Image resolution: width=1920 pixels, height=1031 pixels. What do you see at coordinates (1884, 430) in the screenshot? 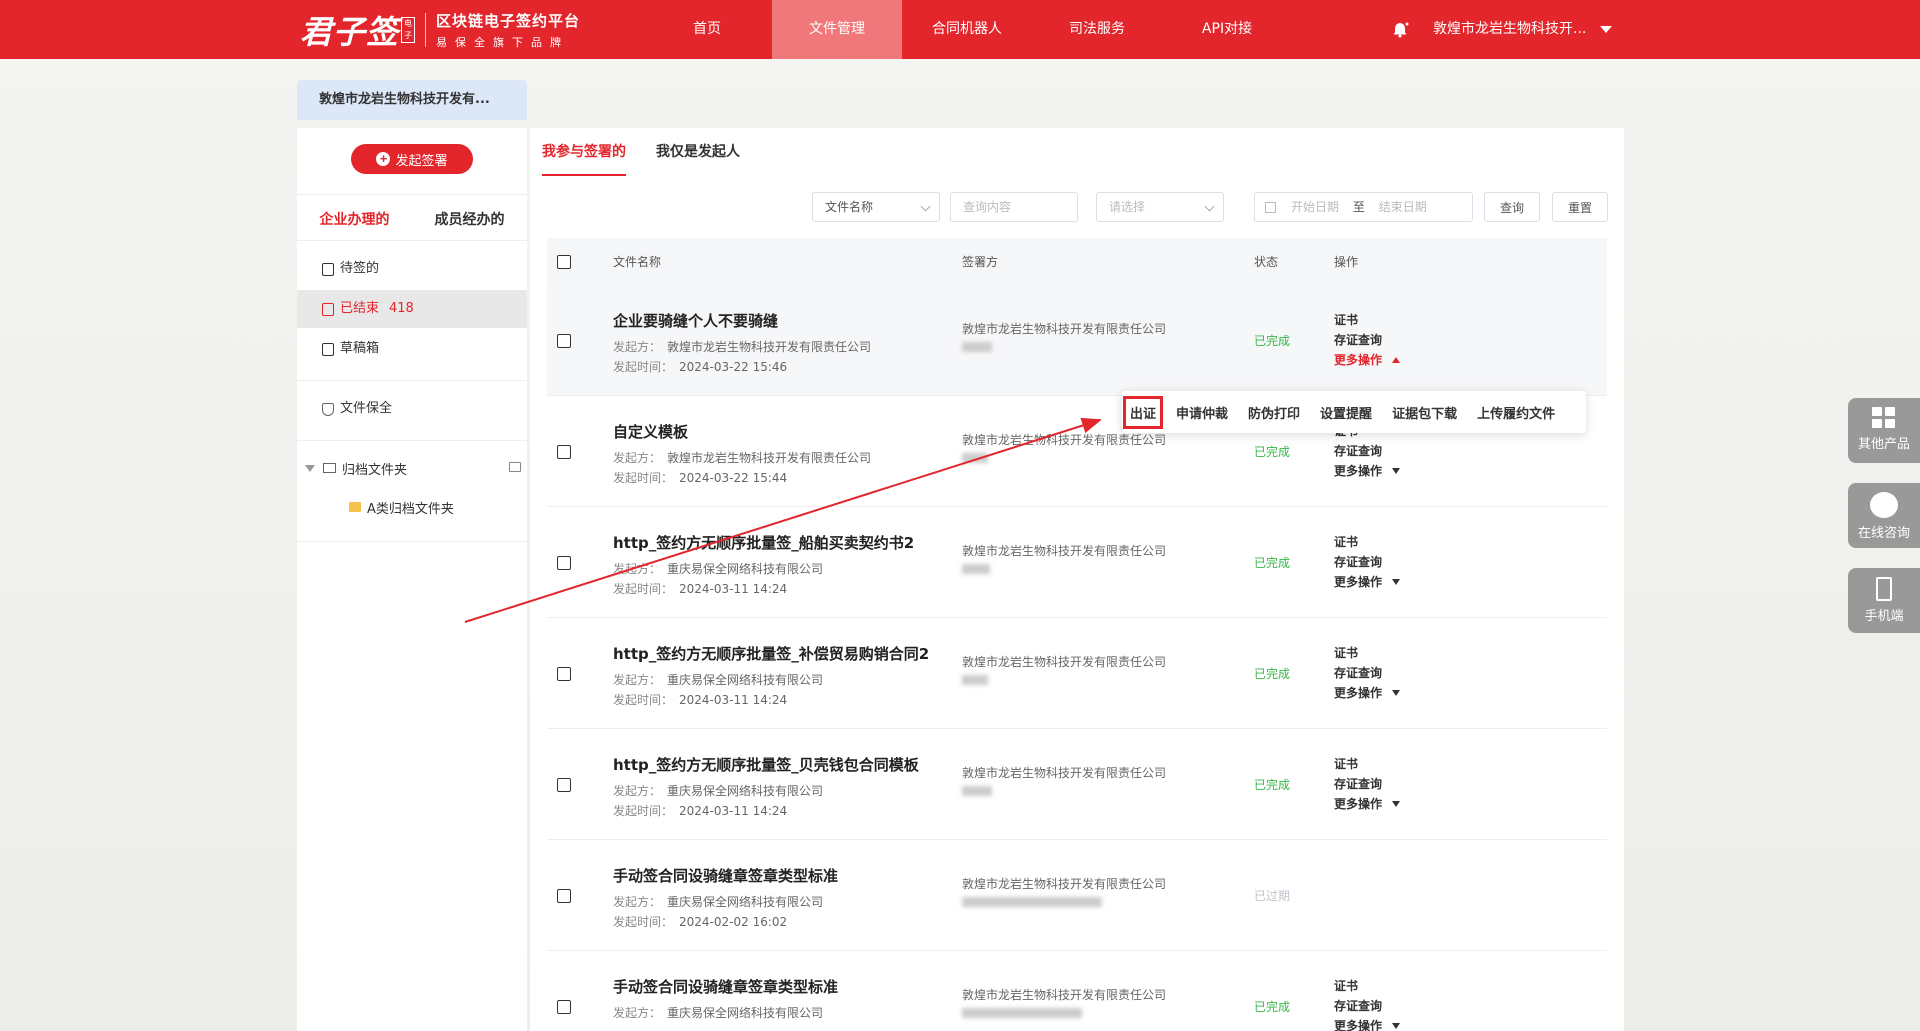
I see `other-products-button: 其他产品` at bounding box center [1884, 430].